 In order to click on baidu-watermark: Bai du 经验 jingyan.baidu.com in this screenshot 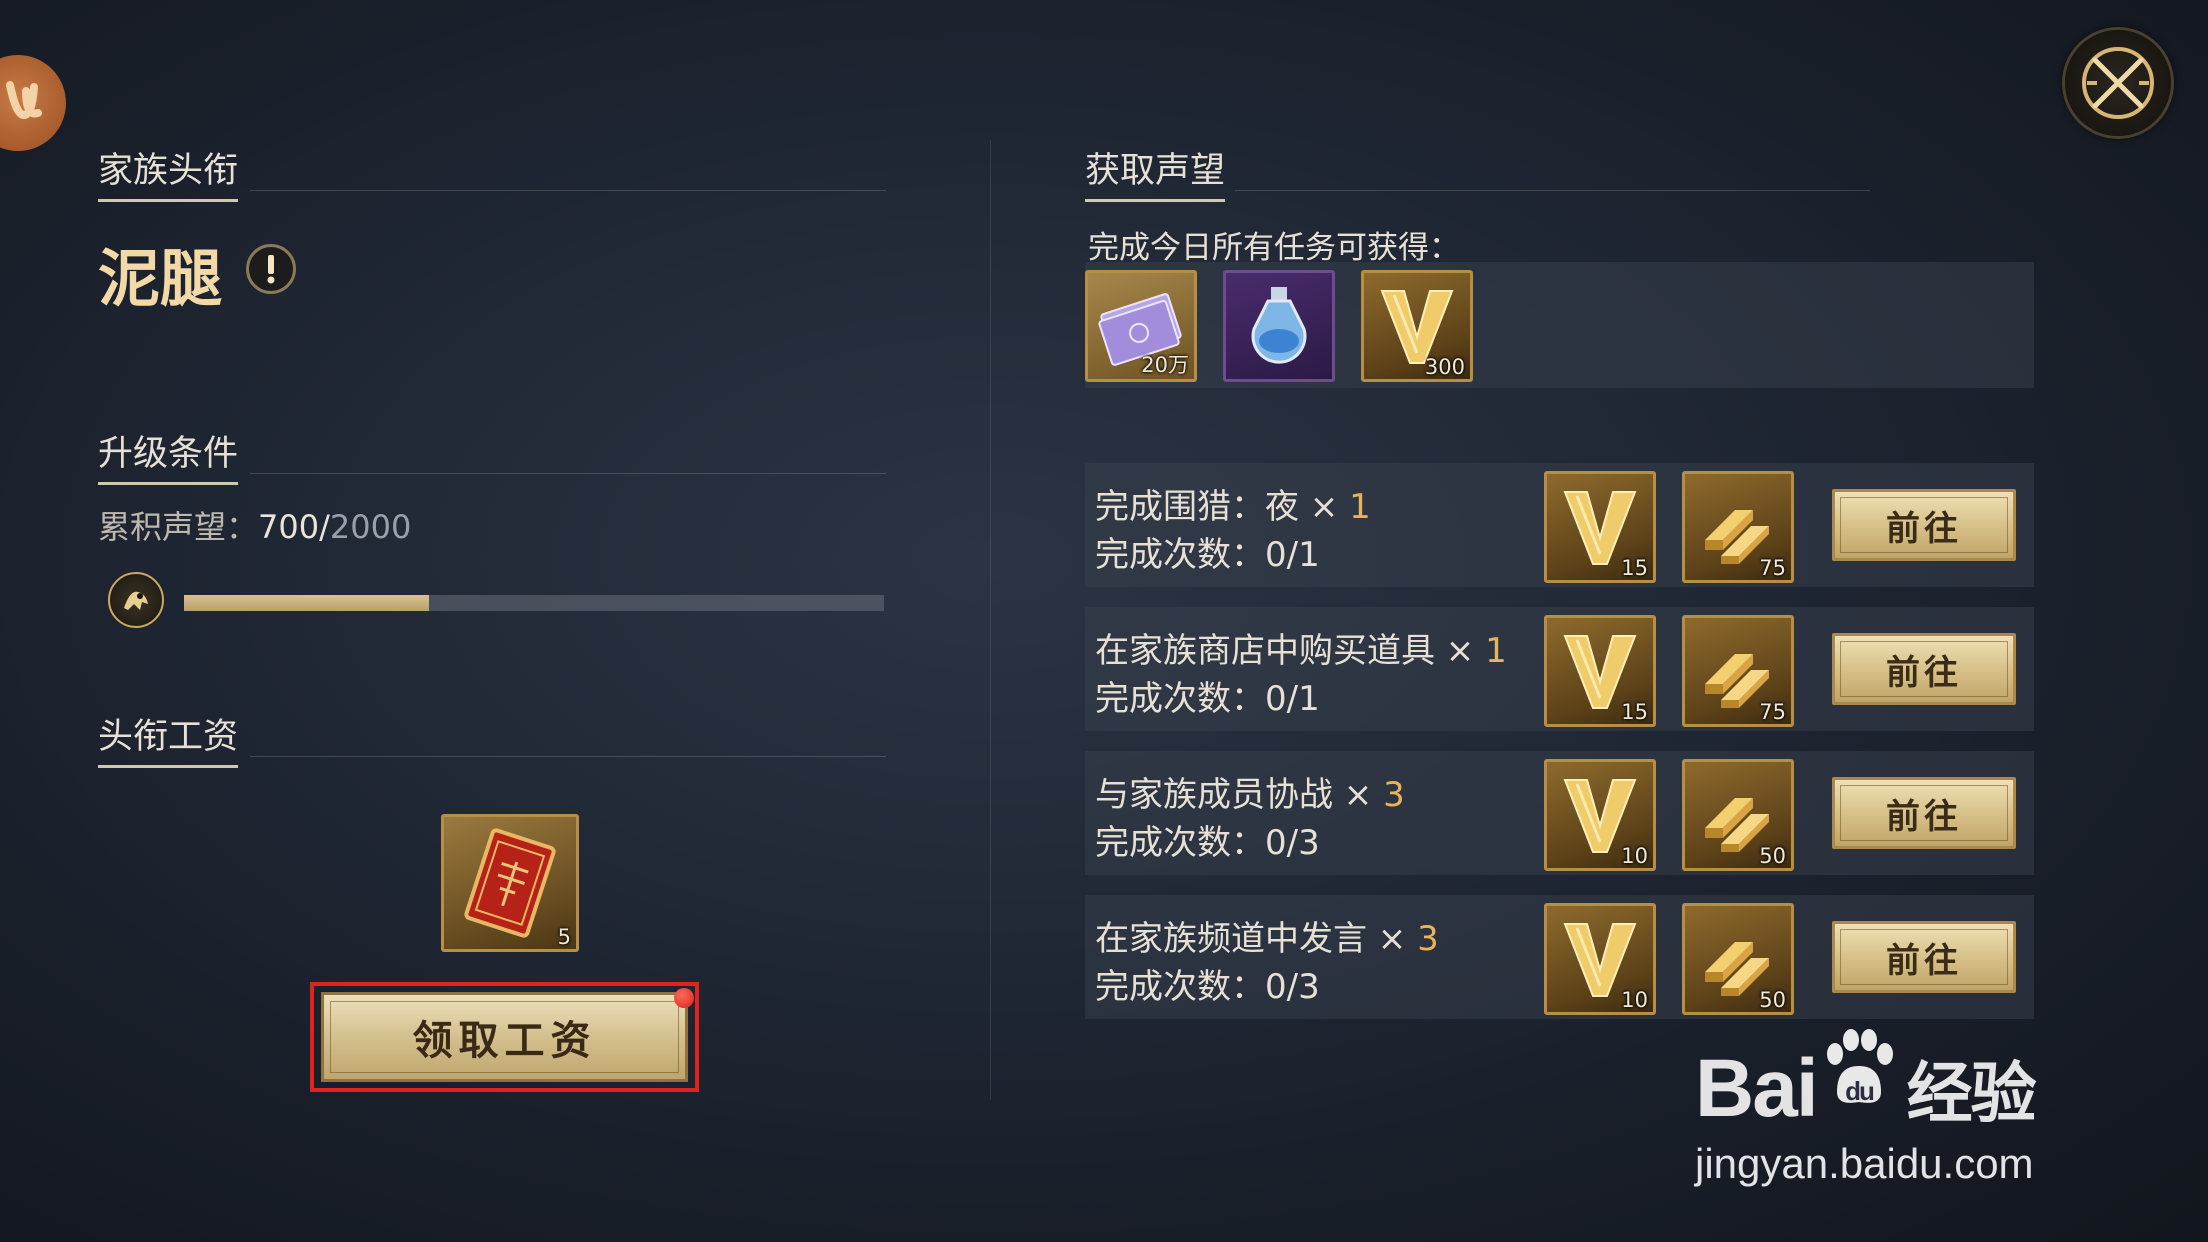, I will do `click(1905, 1105)`.